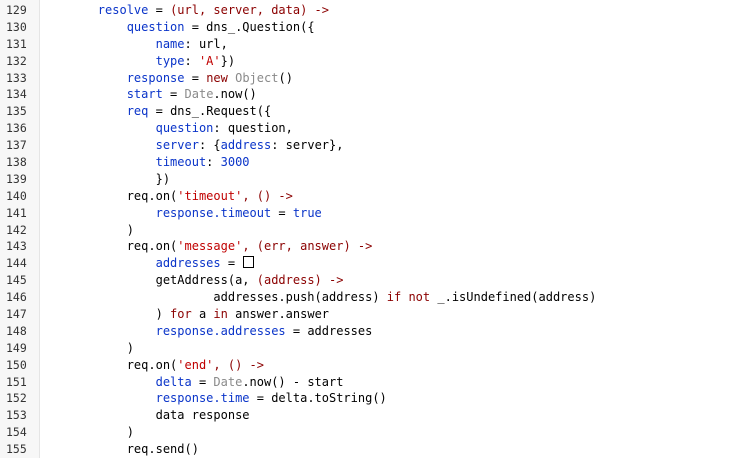 This screenshot has height=458, width=750. Describe the element at coordinates (16, 280) in the screenshot. I see `line-number: 145` at that location.